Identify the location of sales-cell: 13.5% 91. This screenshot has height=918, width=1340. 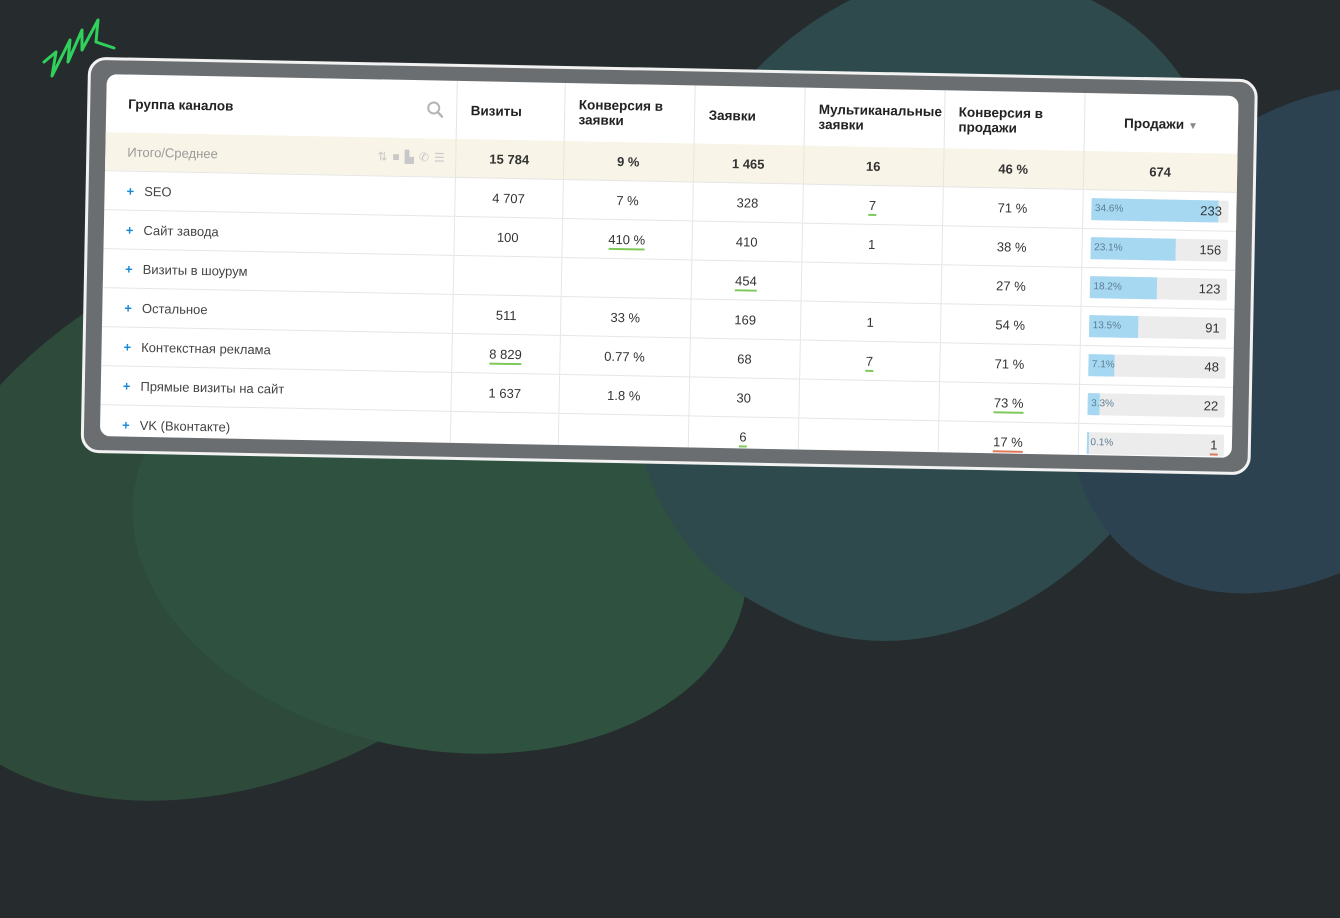
(1157, 327).